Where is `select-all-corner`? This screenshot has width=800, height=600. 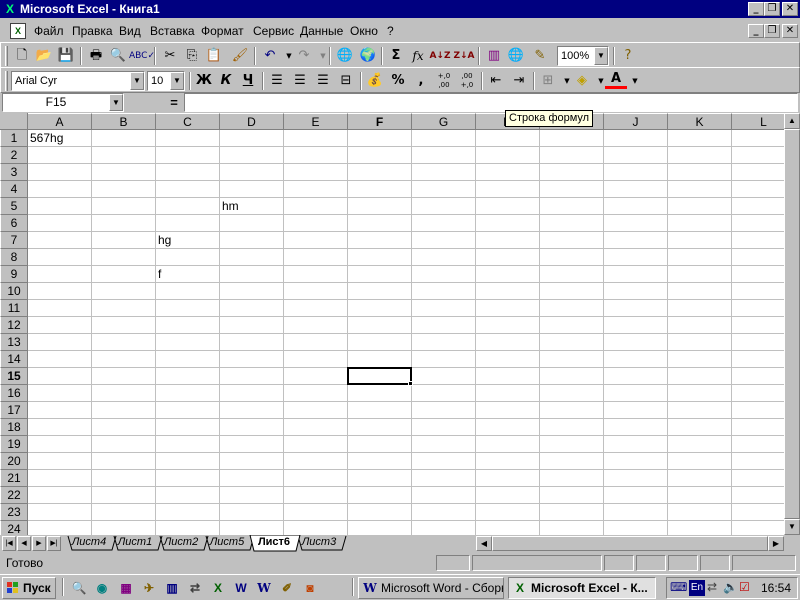 select-all-corner is located at coordinates (14, 121).